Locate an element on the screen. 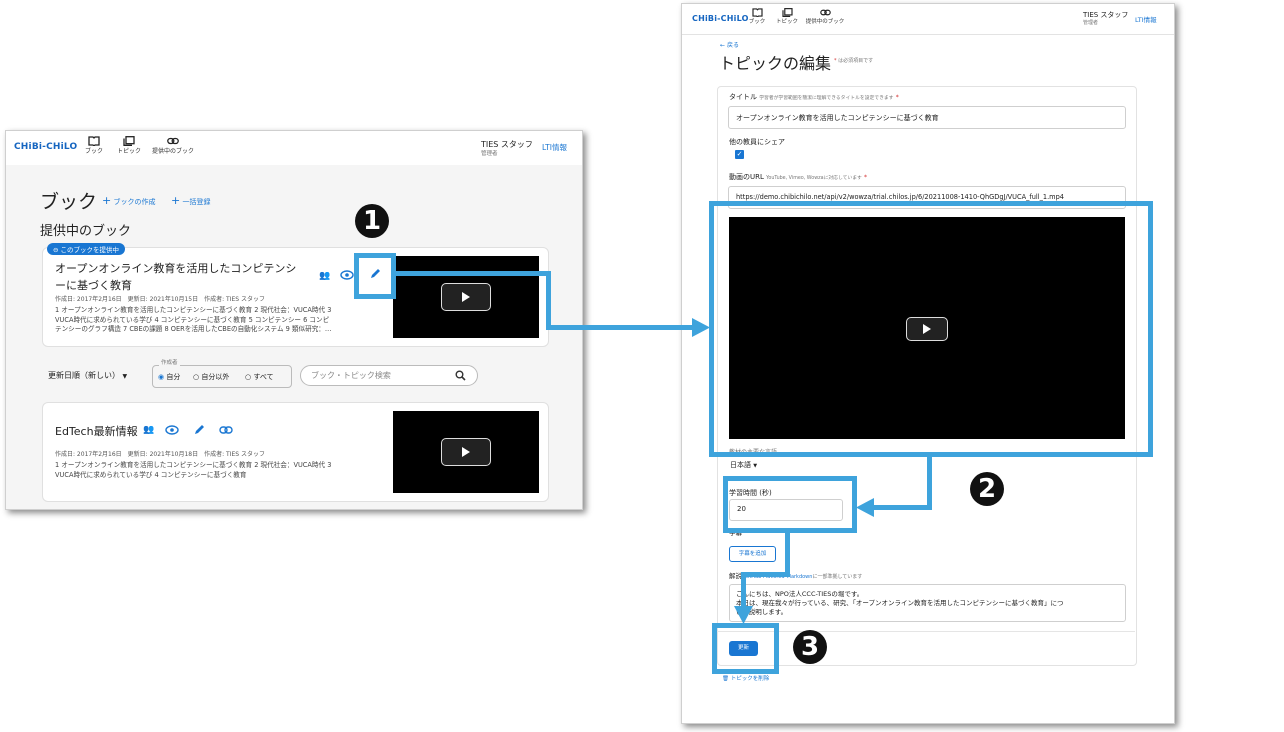 The height and width of the screenshot is (732, 1284). book-title-line: ーに基づく教育 is located at coordinates (93, 285).